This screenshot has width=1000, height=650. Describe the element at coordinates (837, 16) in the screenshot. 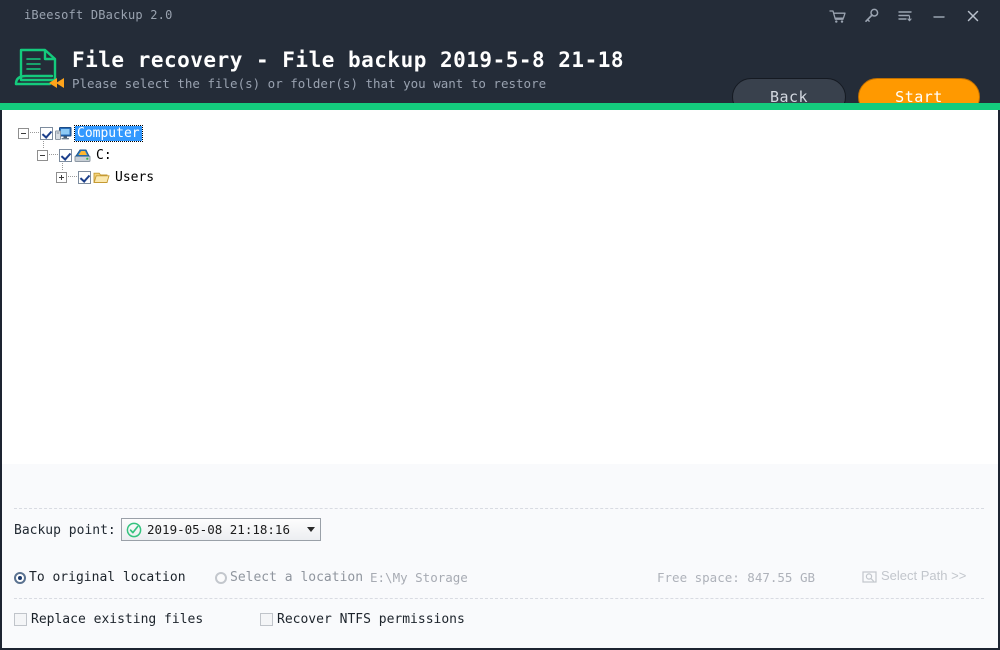

I see `cart-icon` at that location.